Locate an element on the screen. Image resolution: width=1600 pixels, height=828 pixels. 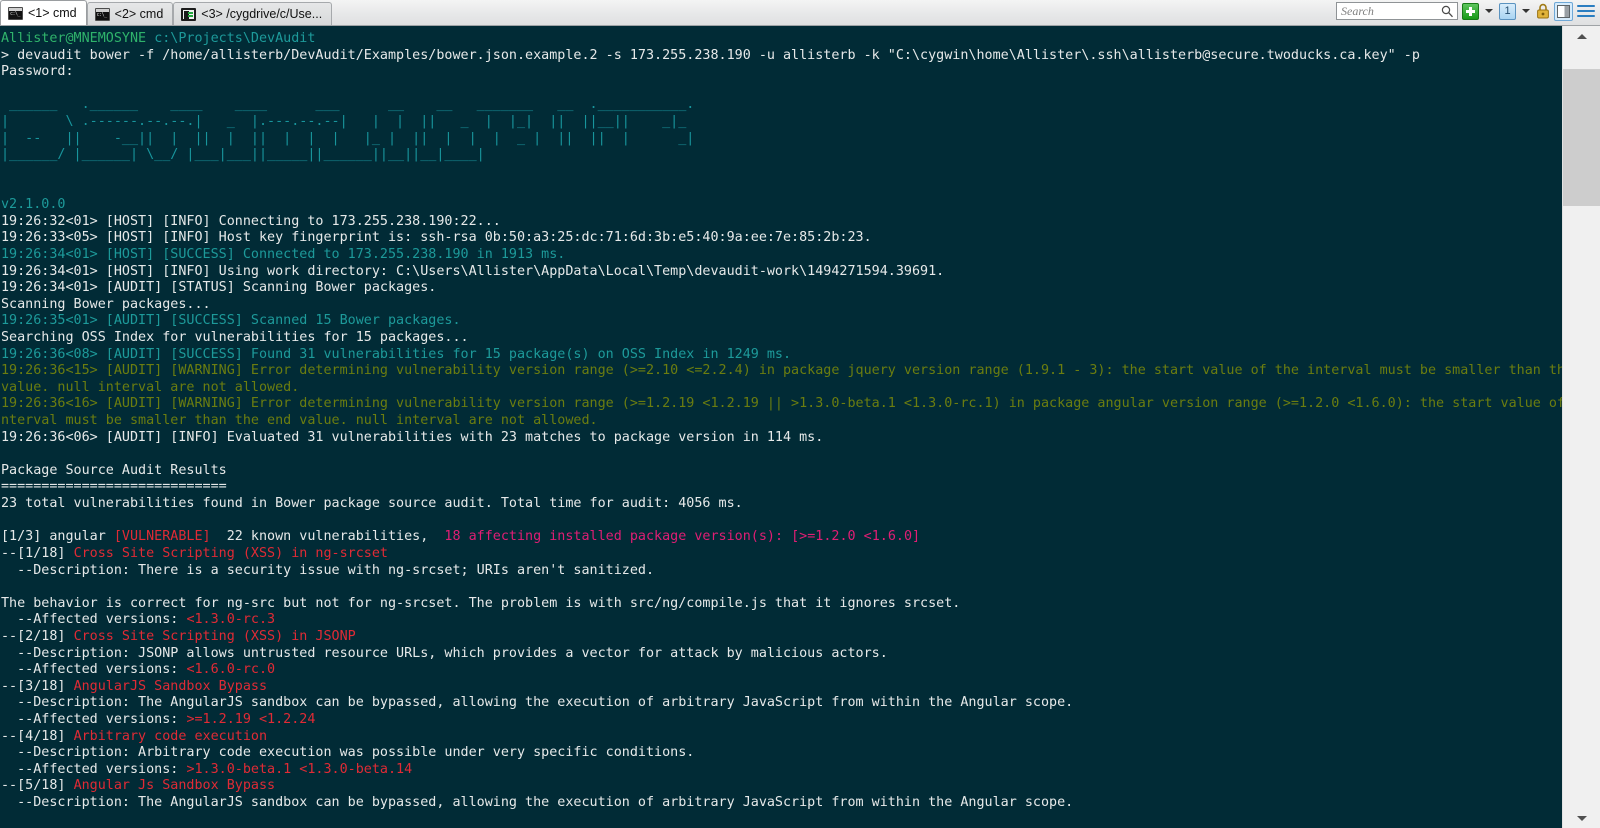
chevron-up-icon is located at coordinates (1582, 36).